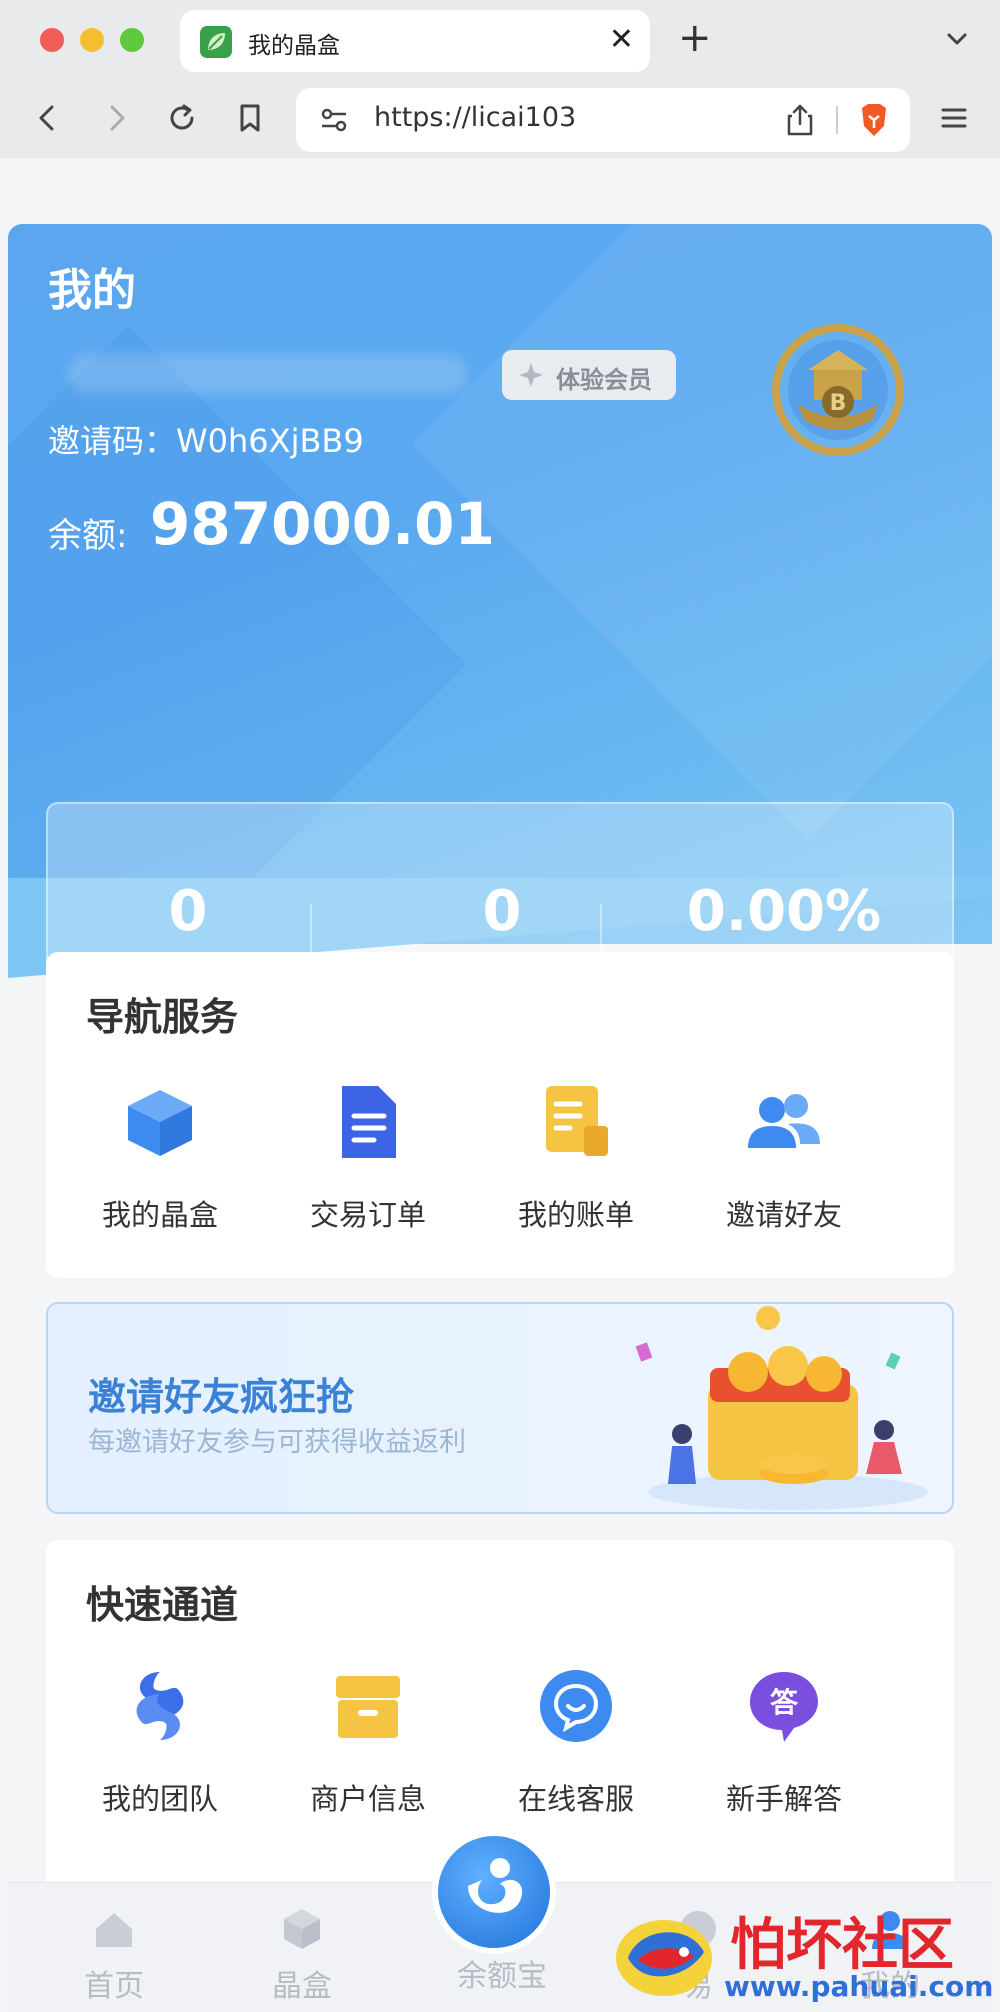  What do you see at coordinates (621, 40) in the screenshot?
I see `close-tab-icon: ✕` at bounding box center [621, 40].